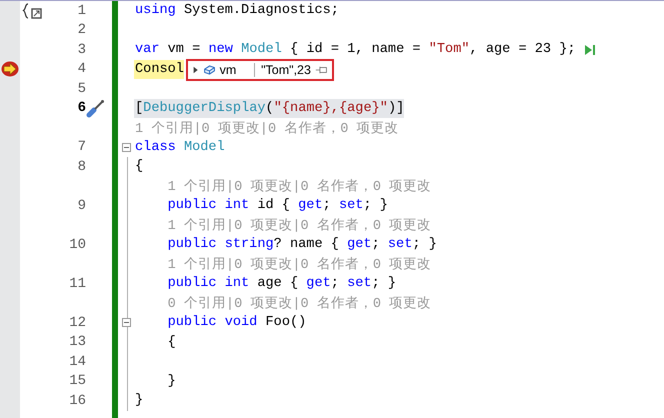  Describe the element at coordinates (81, 10) in the screenshot. I see `line-number: 1` at that location.